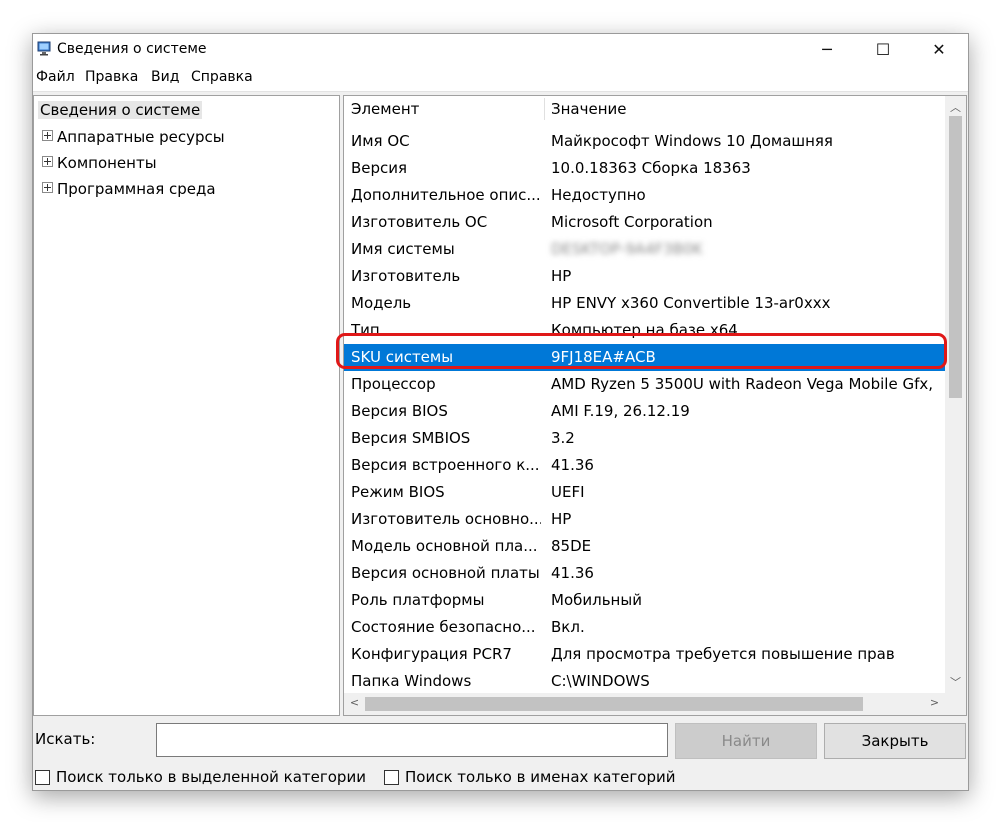 This screenshot has height=822, width=999. Describe the element at coordinates (644, 276) in the screenshot. I see `table-row: Изготовитель HP` at that location.